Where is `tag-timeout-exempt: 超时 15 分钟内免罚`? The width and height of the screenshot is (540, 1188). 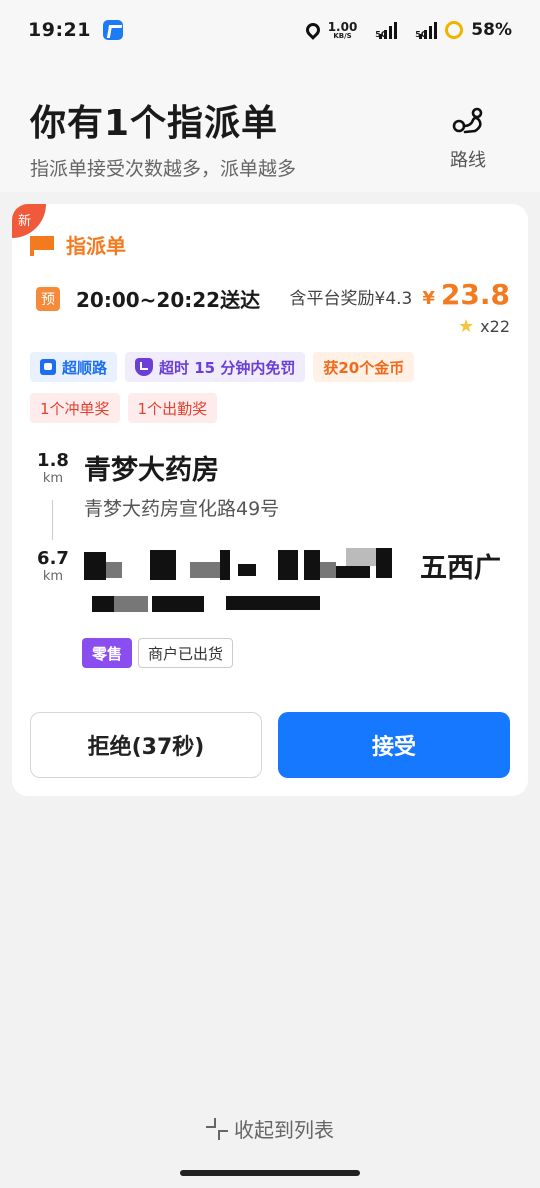 tag-timeout-exempt: 超时 15 分钟内免罚 is located at coordinates (215, 367).